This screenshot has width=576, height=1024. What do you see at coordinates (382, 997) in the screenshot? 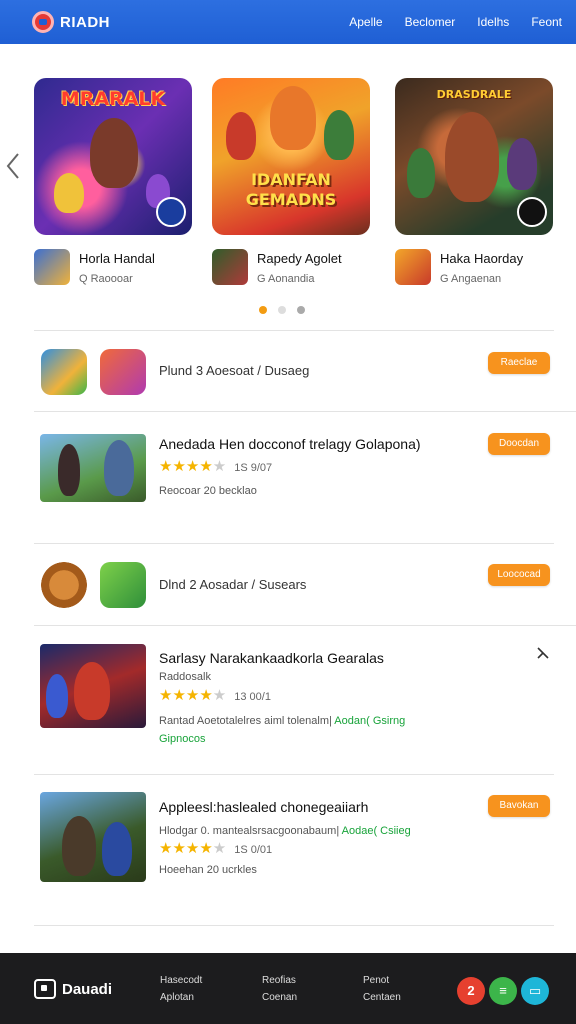
I see `footer-link: Centaen` at bounding box center [382, 997].